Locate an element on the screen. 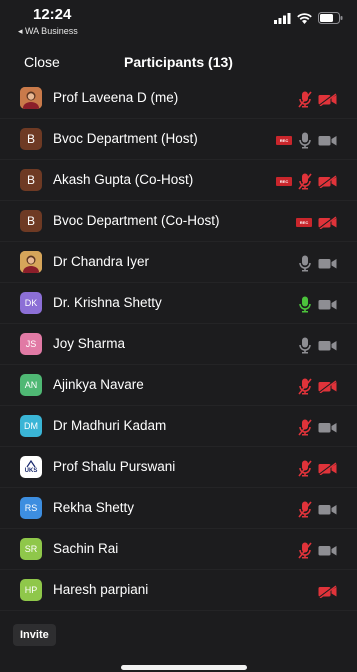 The image size is (357, 672). participant-row: RS Rekha Shetty is located at coordinates (178, 508).